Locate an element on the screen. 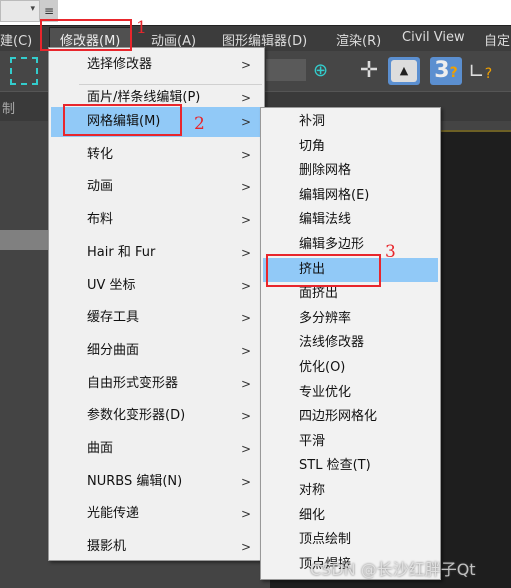 This screenshot has width=511, height=588. menu-item-animation: 动画 > is located at coordinates (157, 187).